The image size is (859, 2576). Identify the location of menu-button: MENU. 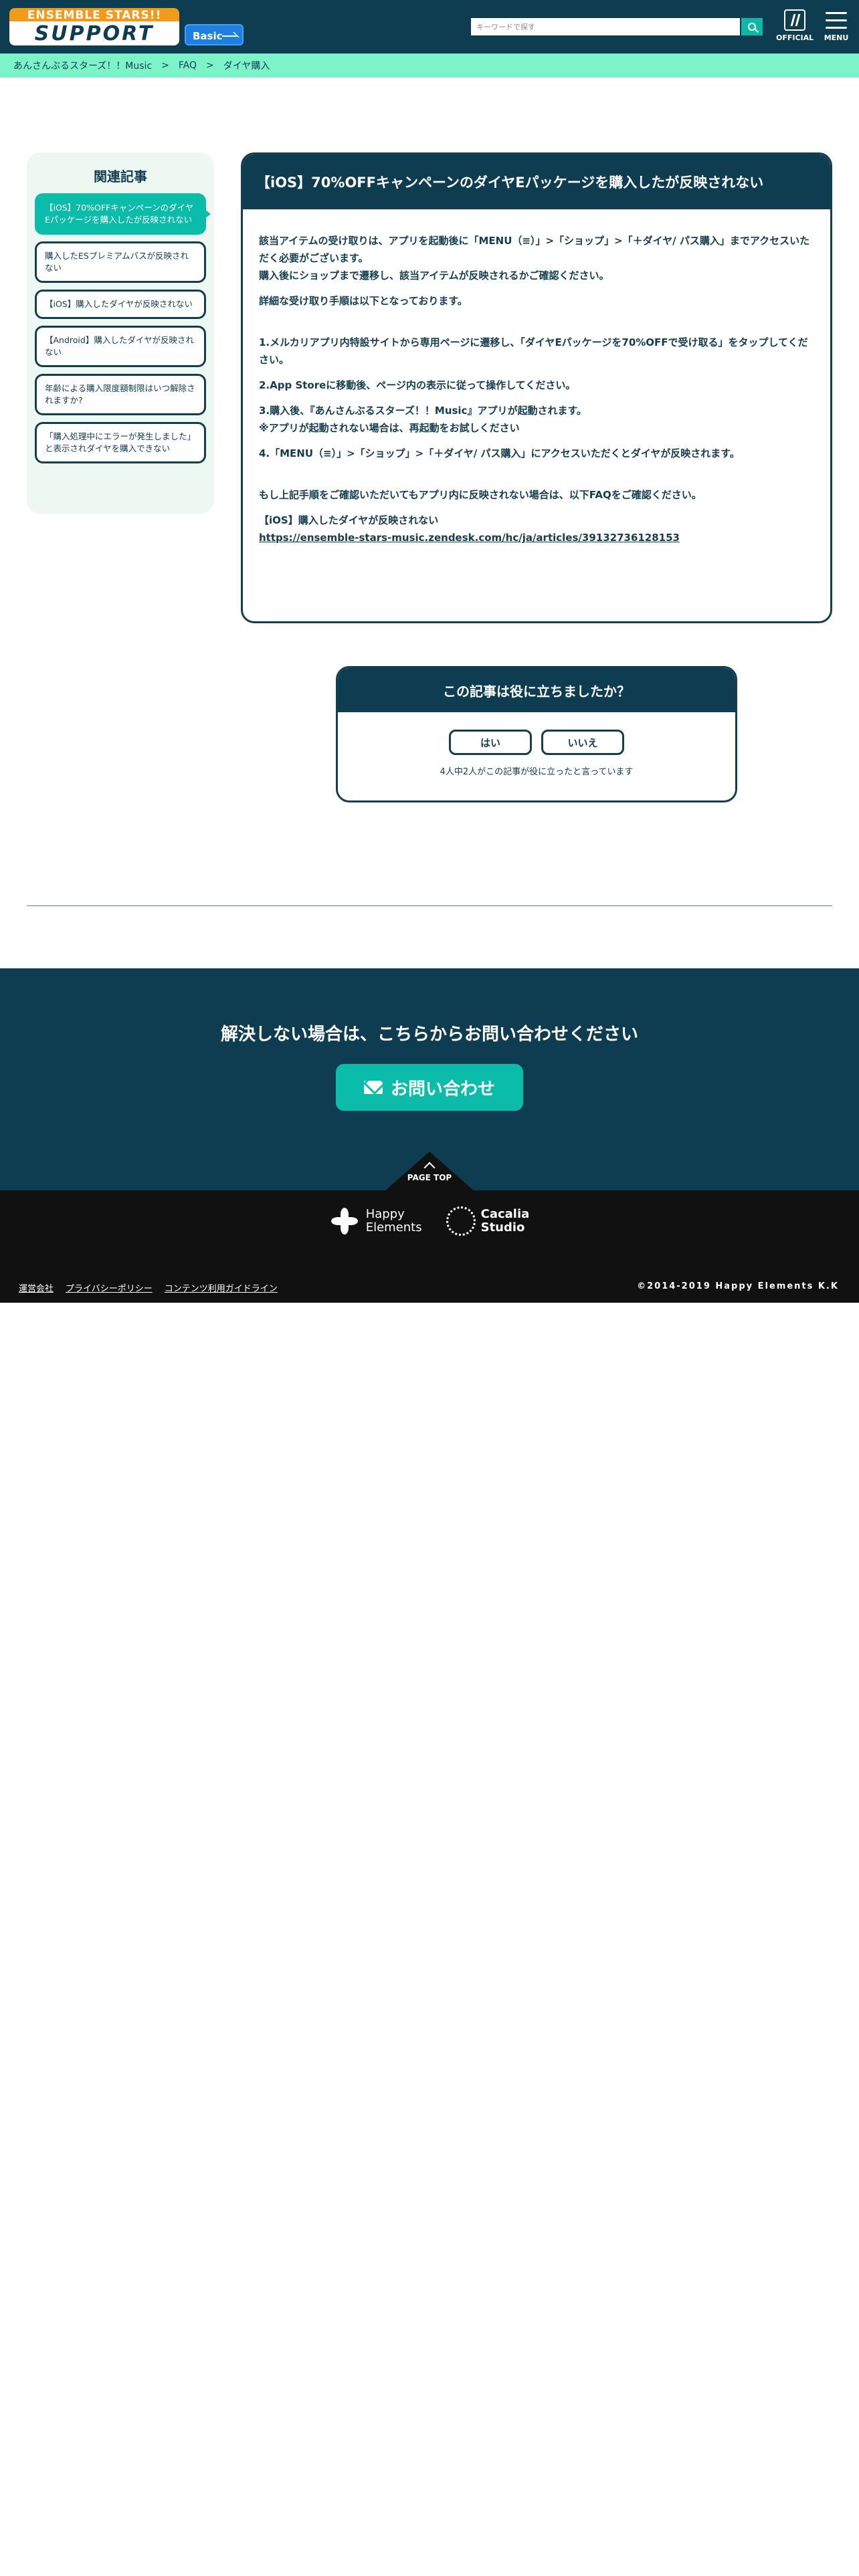
(836, 28).